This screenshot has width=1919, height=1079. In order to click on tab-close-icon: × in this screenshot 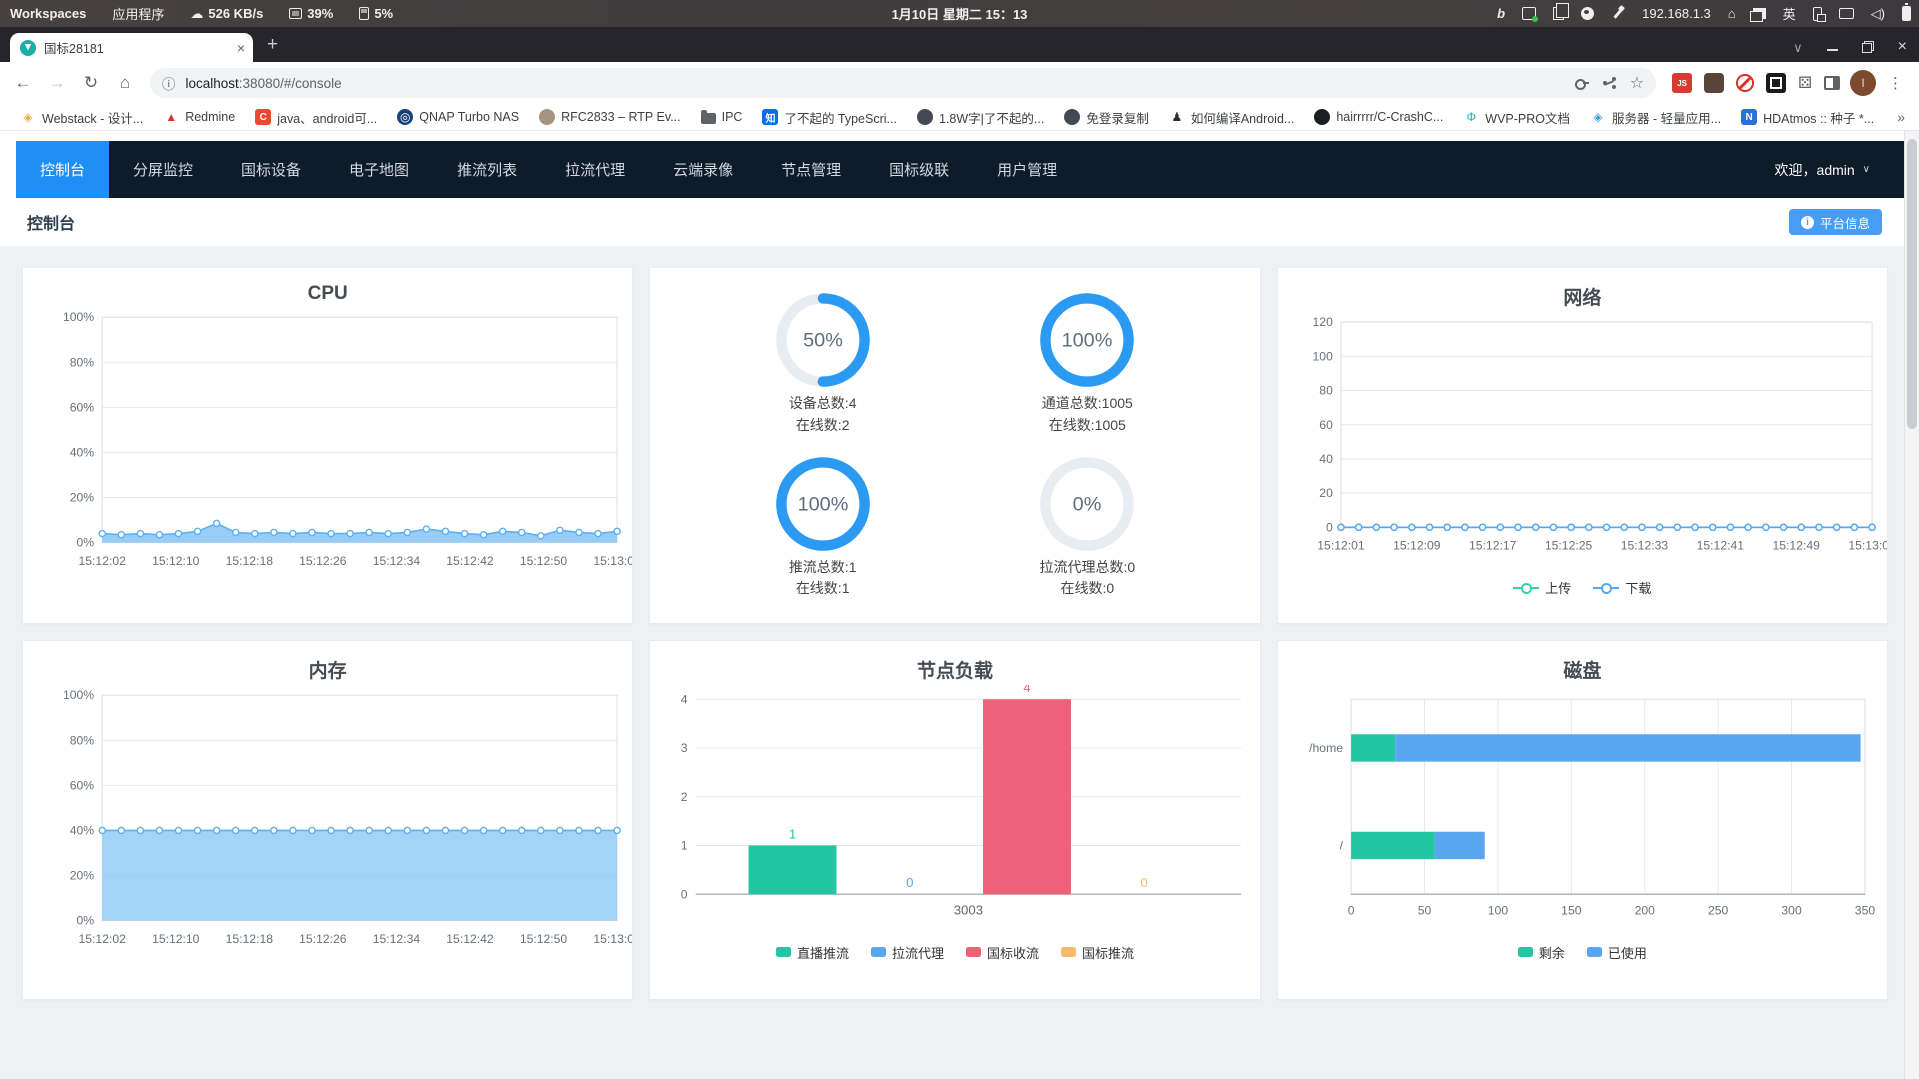, I will do `click(241, 48)`.